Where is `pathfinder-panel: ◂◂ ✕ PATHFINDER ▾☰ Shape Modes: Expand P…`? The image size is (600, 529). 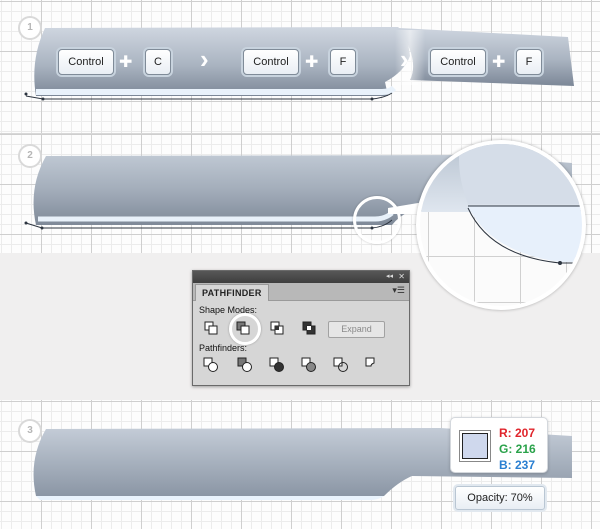
pathfinder-panel: ◂◂ ✕ PATHFINDER ▾☰ Shape Modes: Expand P… is located at coordinates (301, 328).